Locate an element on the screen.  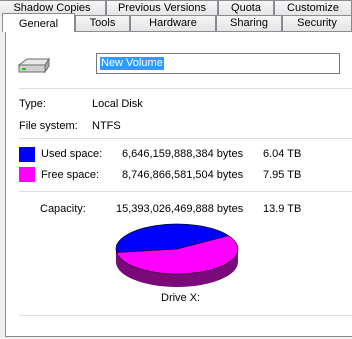
file-system-value: NTFS is located at coordinates (106, 126).